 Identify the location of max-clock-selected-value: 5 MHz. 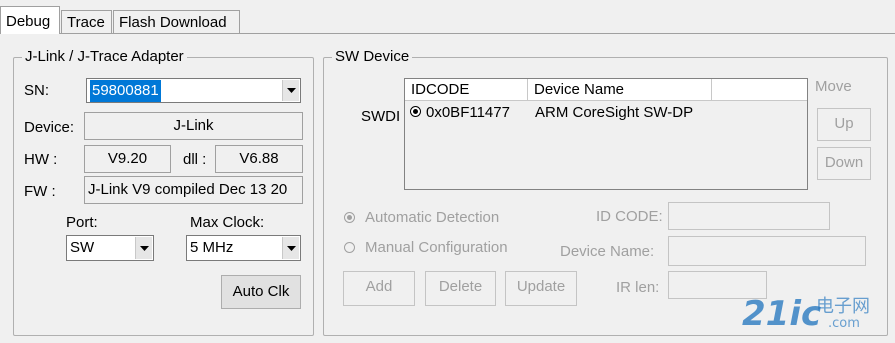
(212, 247).